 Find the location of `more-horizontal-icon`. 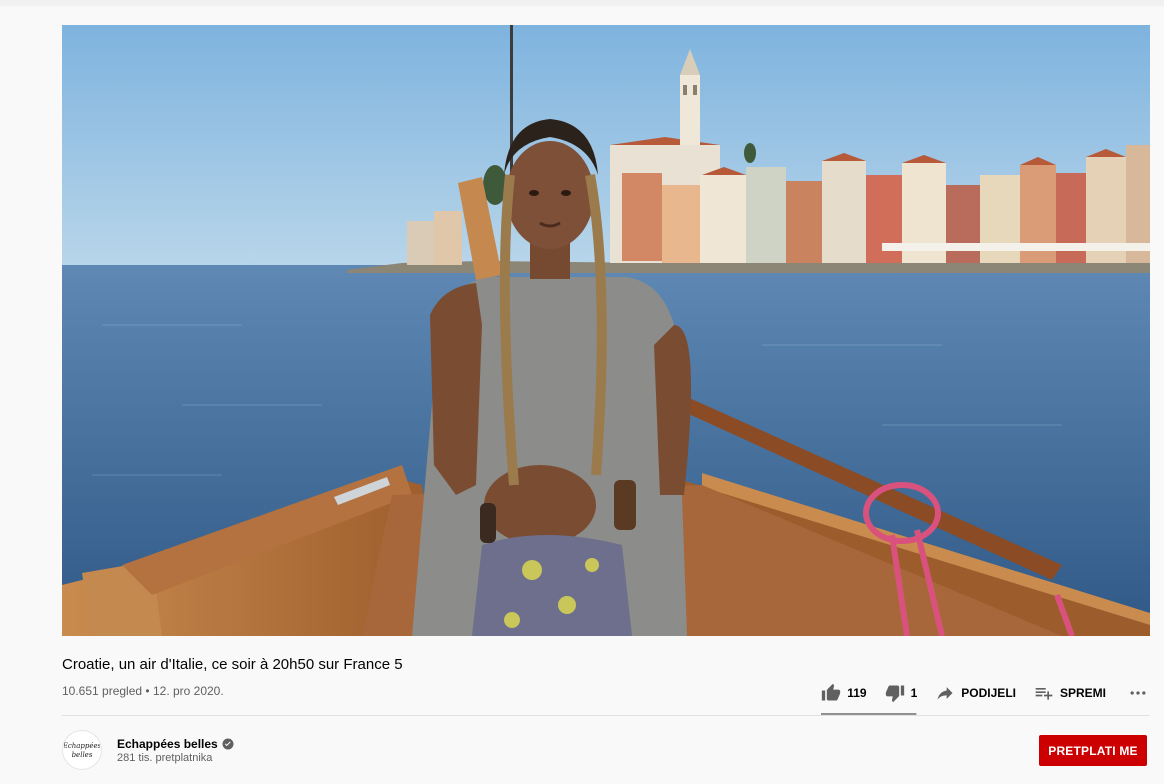

more-horizontal-icon is located at coordinates (1138, 693).